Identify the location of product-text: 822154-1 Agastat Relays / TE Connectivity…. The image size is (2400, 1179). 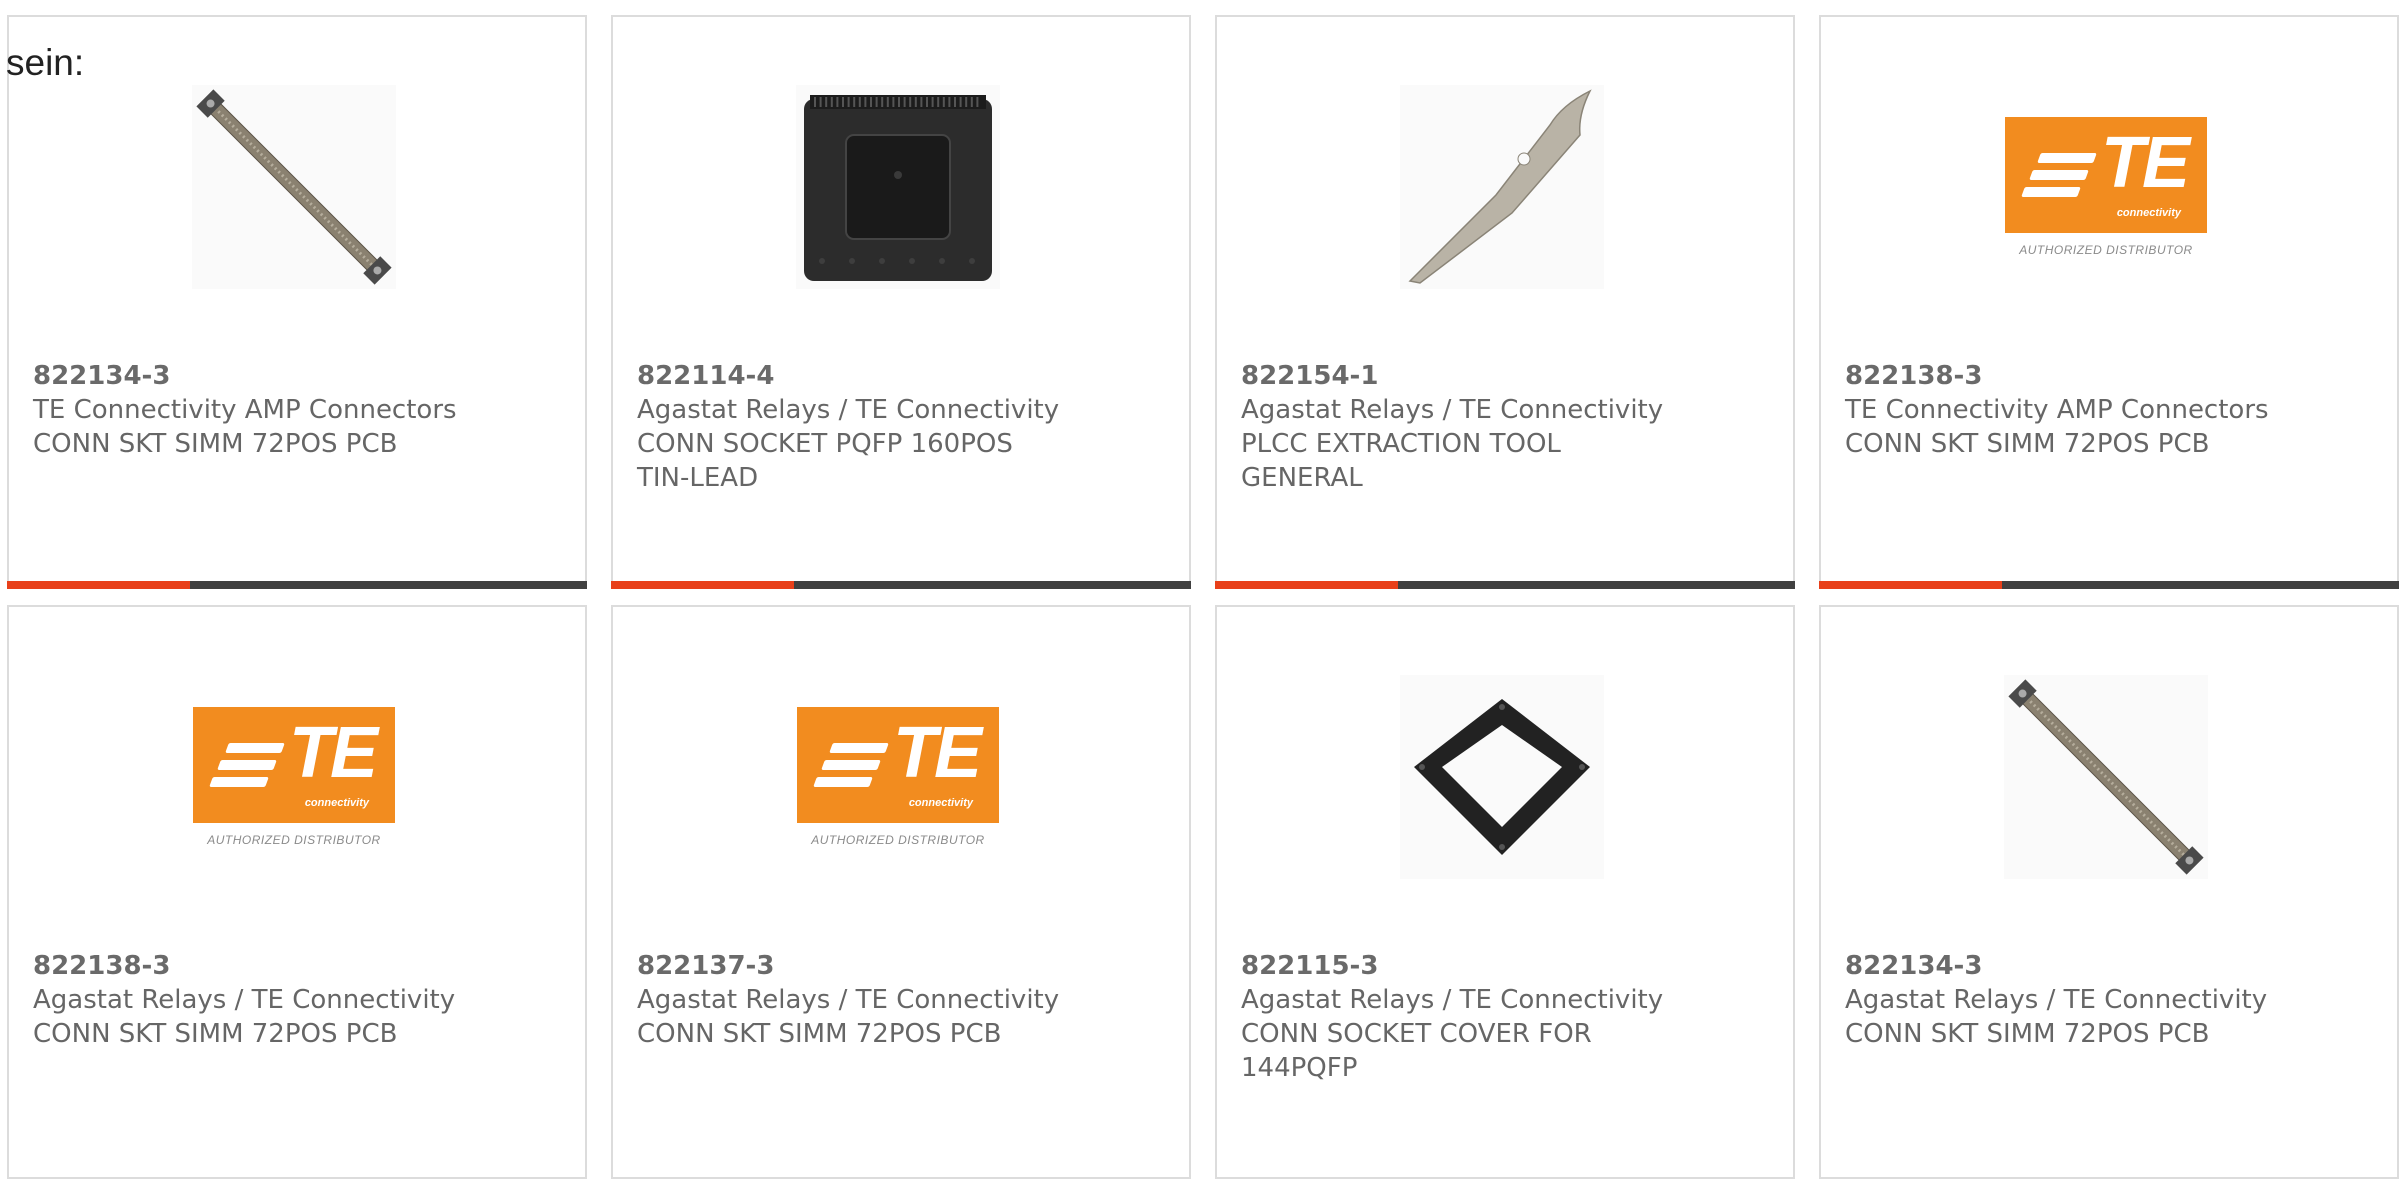
(1491, 427).